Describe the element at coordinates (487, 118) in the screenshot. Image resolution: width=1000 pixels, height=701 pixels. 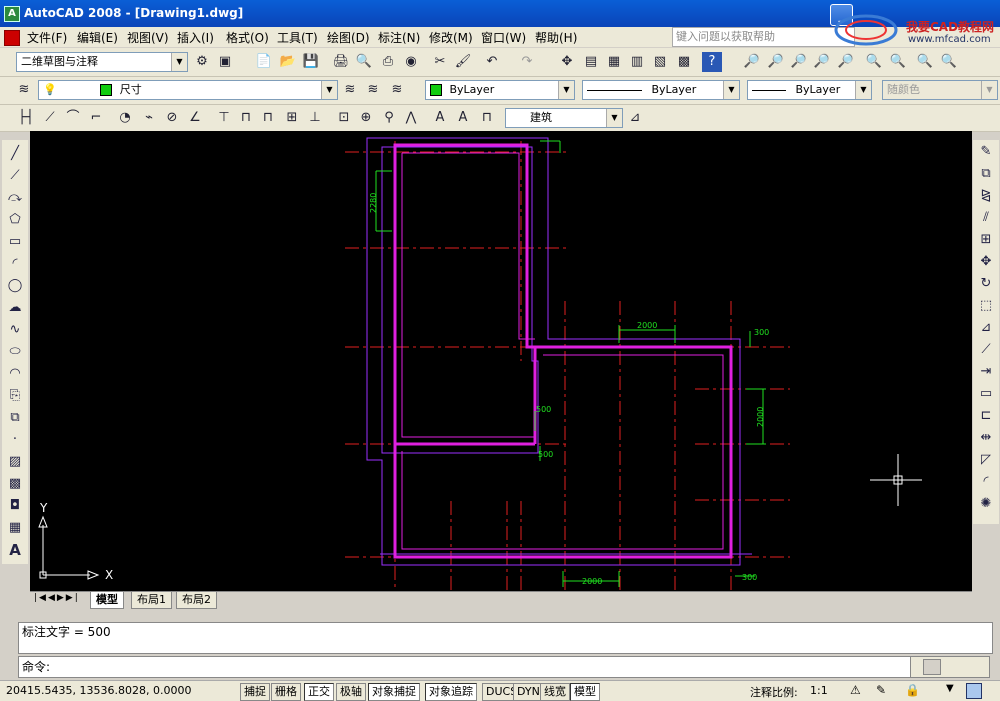
I see `dim-update-icon: ⊓` at that location.